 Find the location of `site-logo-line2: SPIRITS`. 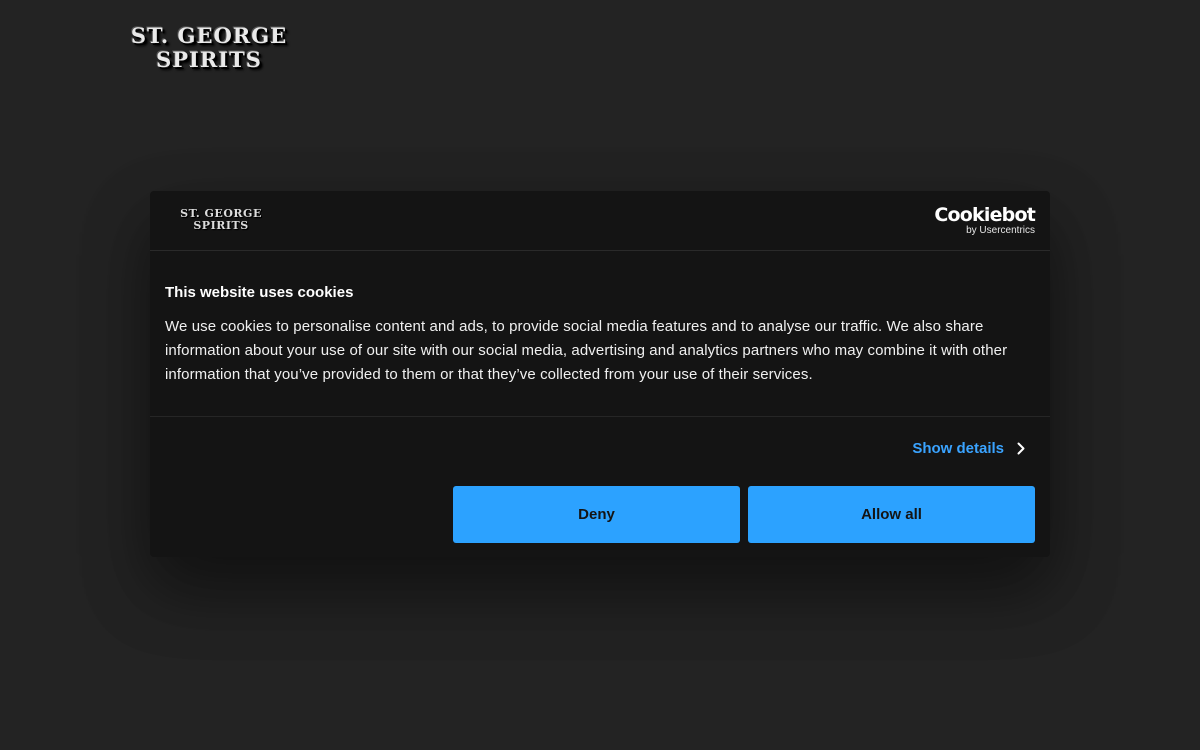

site-logo-line2: SPIRITS is located at coordinates (209, 59).